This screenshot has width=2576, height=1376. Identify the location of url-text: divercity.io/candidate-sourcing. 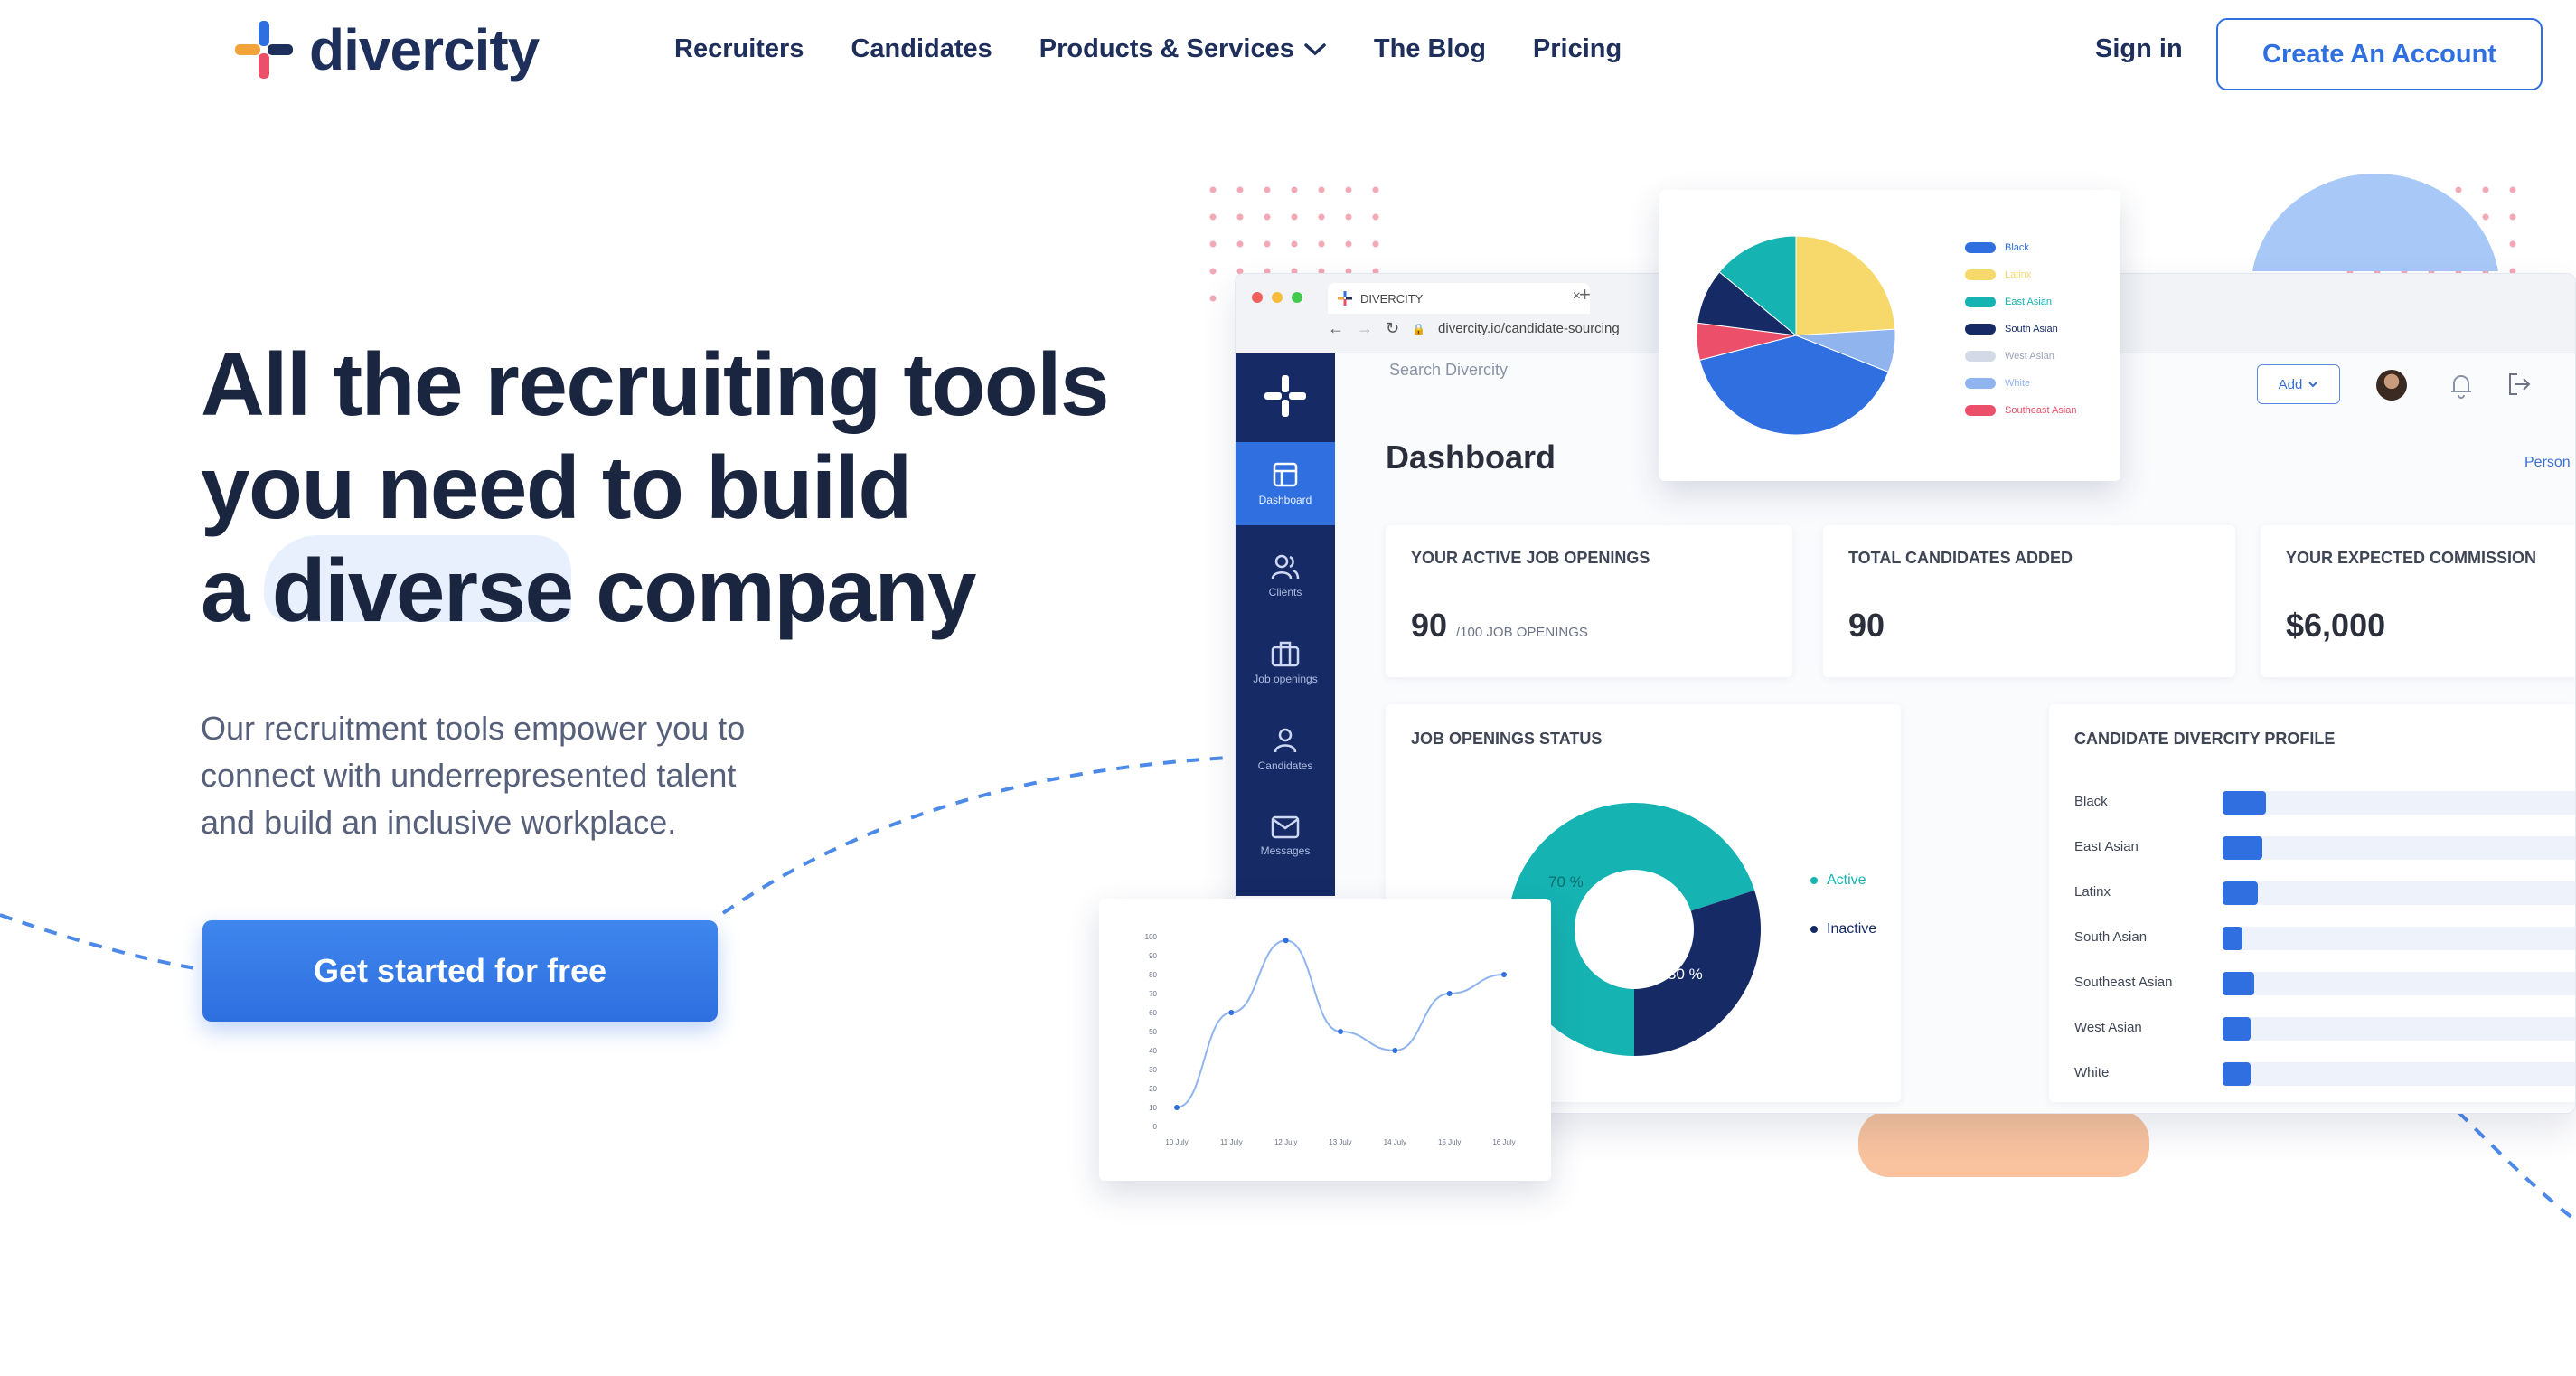
(1529, 328).